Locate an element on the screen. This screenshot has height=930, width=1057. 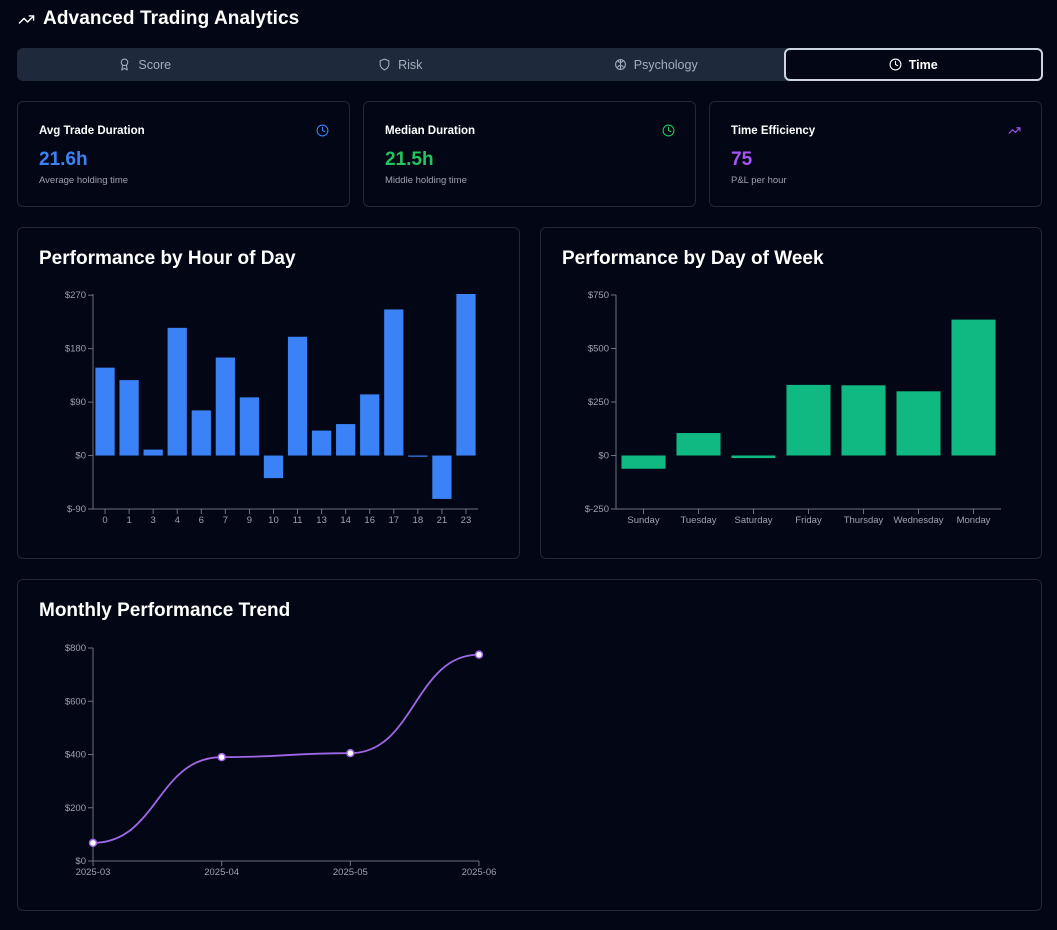
y-tick-label: $-250 is located at coordinates (597, 509).